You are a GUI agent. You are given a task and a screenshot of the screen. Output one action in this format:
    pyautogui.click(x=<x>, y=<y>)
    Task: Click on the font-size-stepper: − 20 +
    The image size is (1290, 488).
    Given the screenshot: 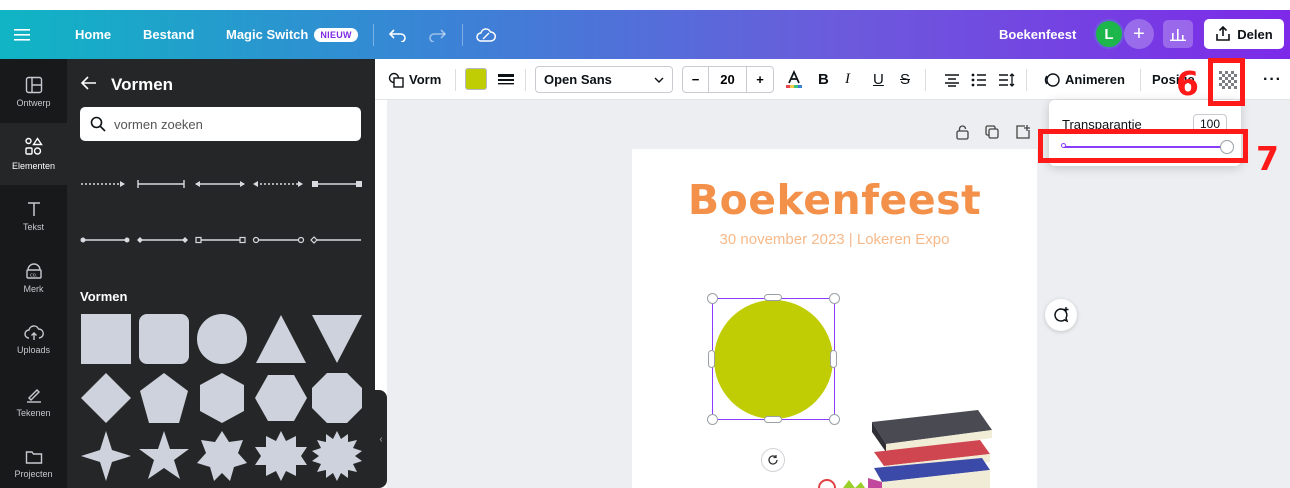 What is the action you would take?
    pyautogui.click(x=728, y=79)
    